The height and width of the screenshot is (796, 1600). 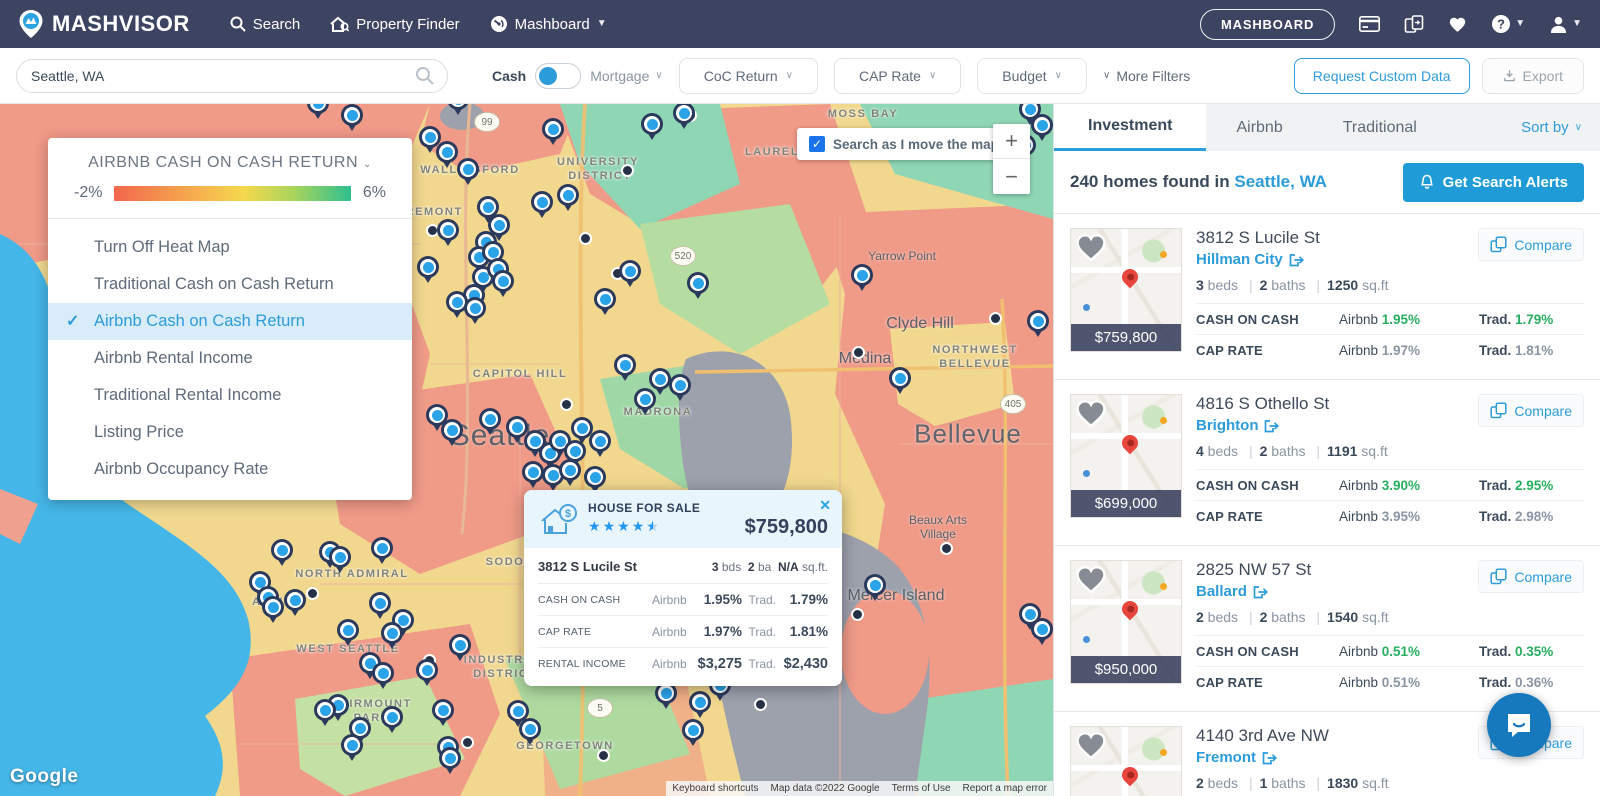 What do you see at coordinates (921, 788) in the screenshot?
I see `attribution-link: Terms of Use` at bounding box center [921, 788].